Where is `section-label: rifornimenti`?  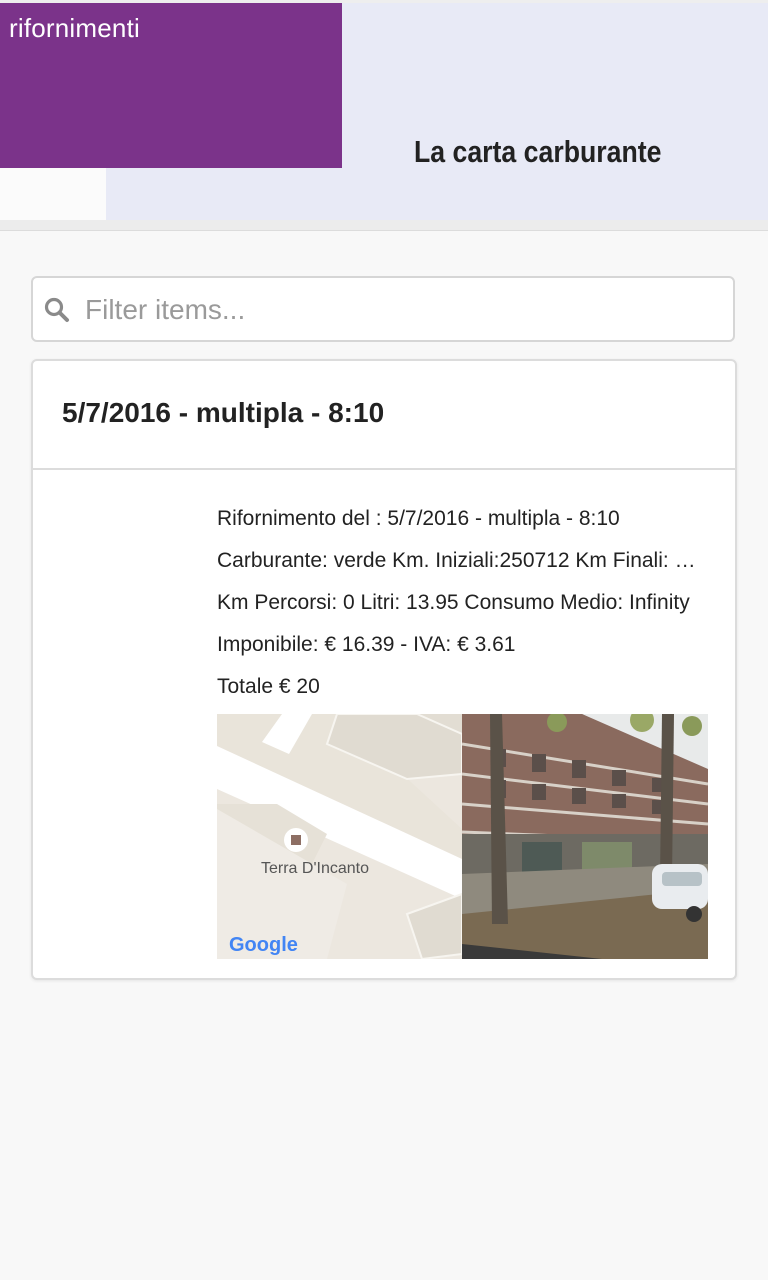
section-label: rifornimenti is located at coordinates (74, 28).